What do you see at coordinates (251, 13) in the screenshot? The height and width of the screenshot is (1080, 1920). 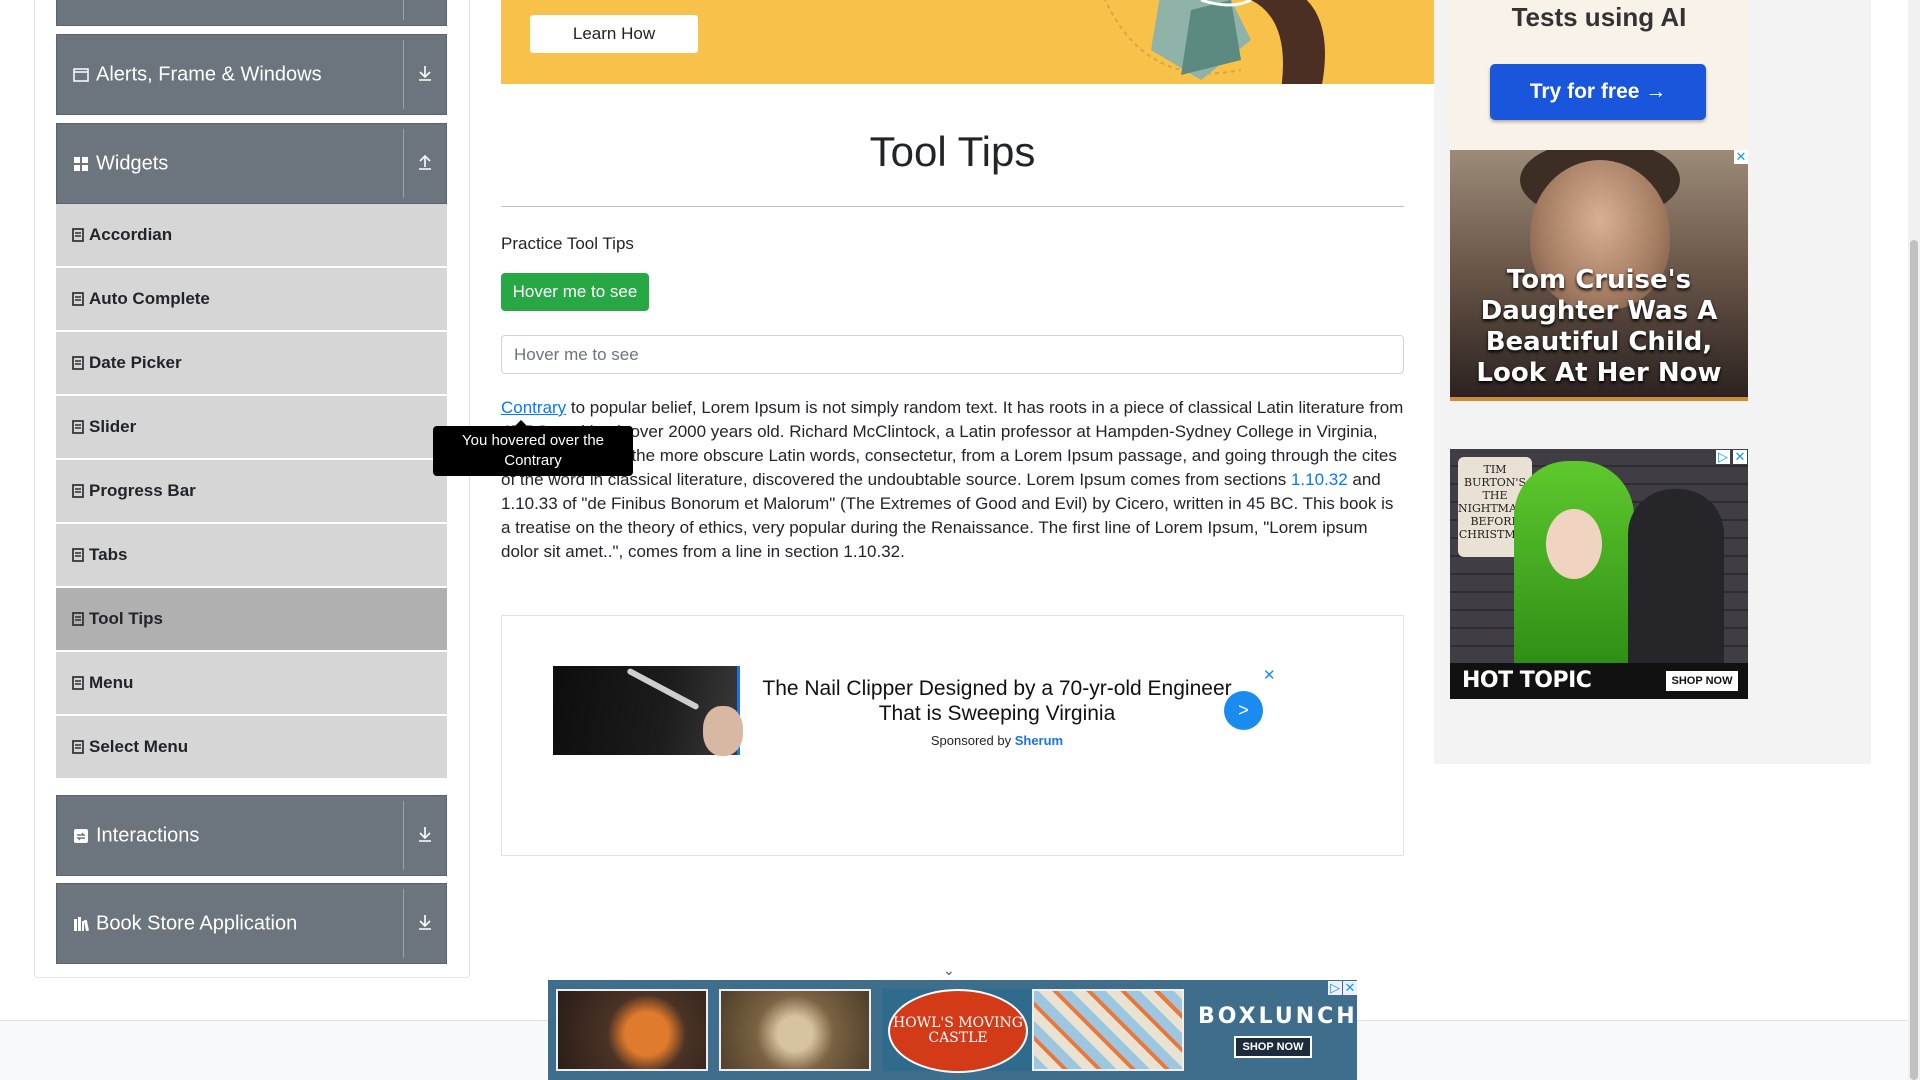 I see `sidebar-group-partial` at bounding box center [251, 13].